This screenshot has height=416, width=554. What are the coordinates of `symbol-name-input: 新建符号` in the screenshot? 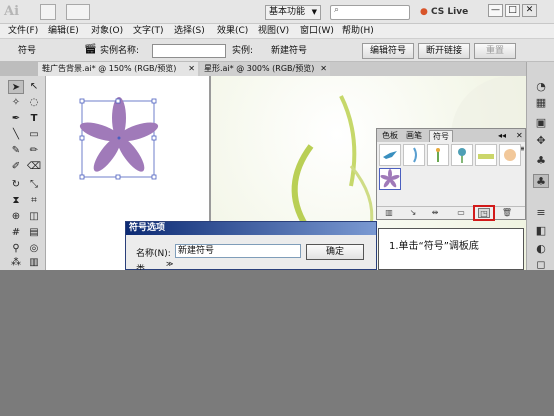 It's located at (238, 251).